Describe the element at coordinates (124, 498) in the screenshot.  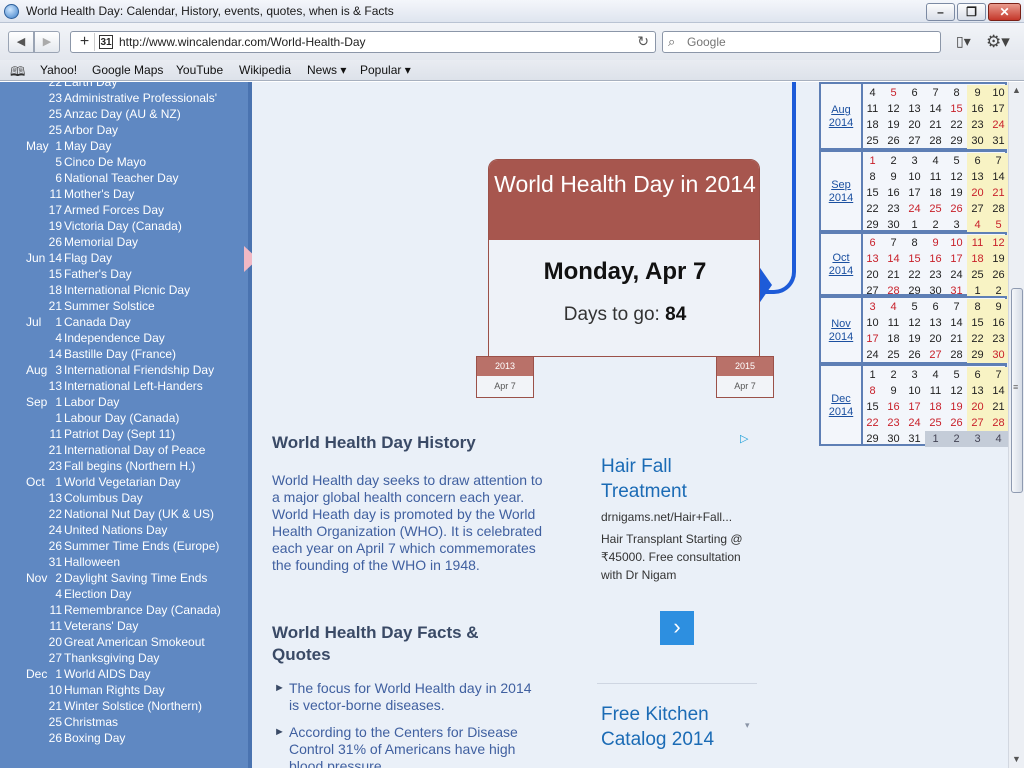
I see `holiday-item: 13 Columbus Day` at that location.